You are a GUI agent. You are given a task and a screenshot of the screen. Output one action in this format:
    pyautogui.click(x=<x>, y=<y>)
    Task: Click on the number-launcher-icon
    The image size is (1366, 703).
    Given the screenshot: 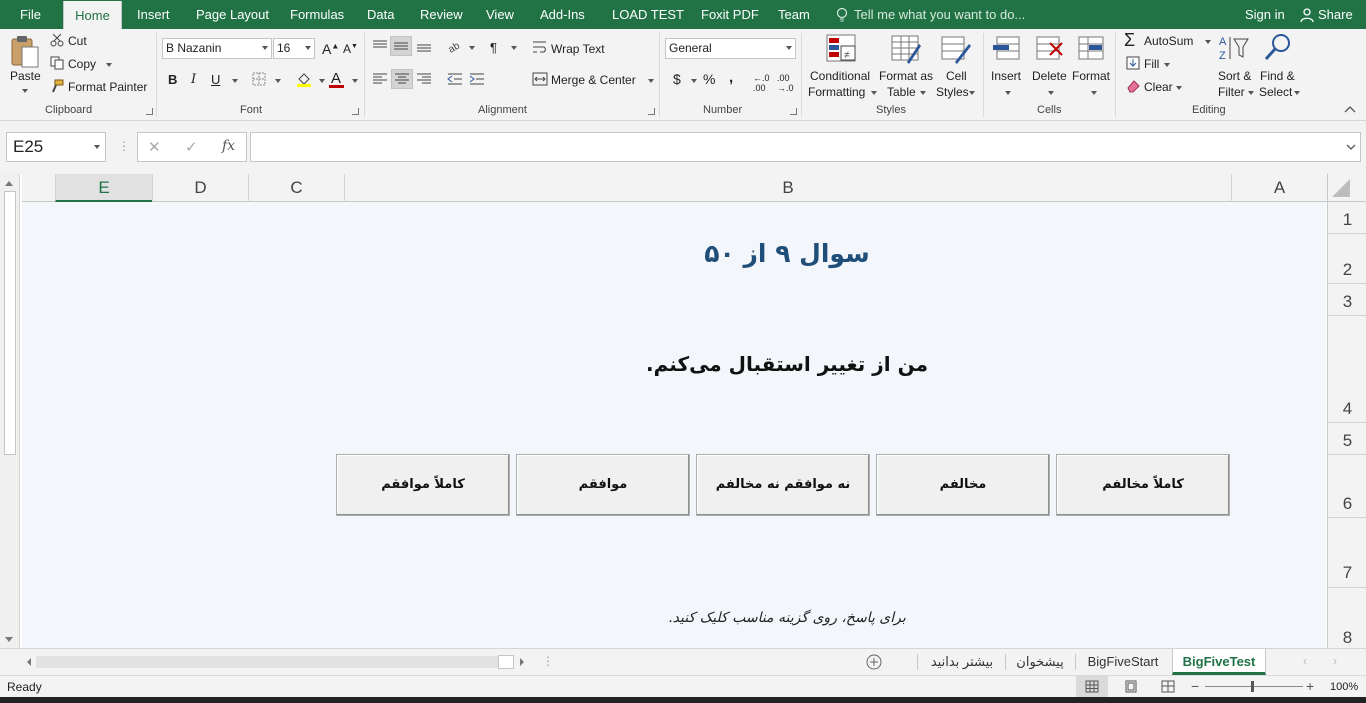 What is the action you would take?
    pyautogui.click(x=793, y=111)
    